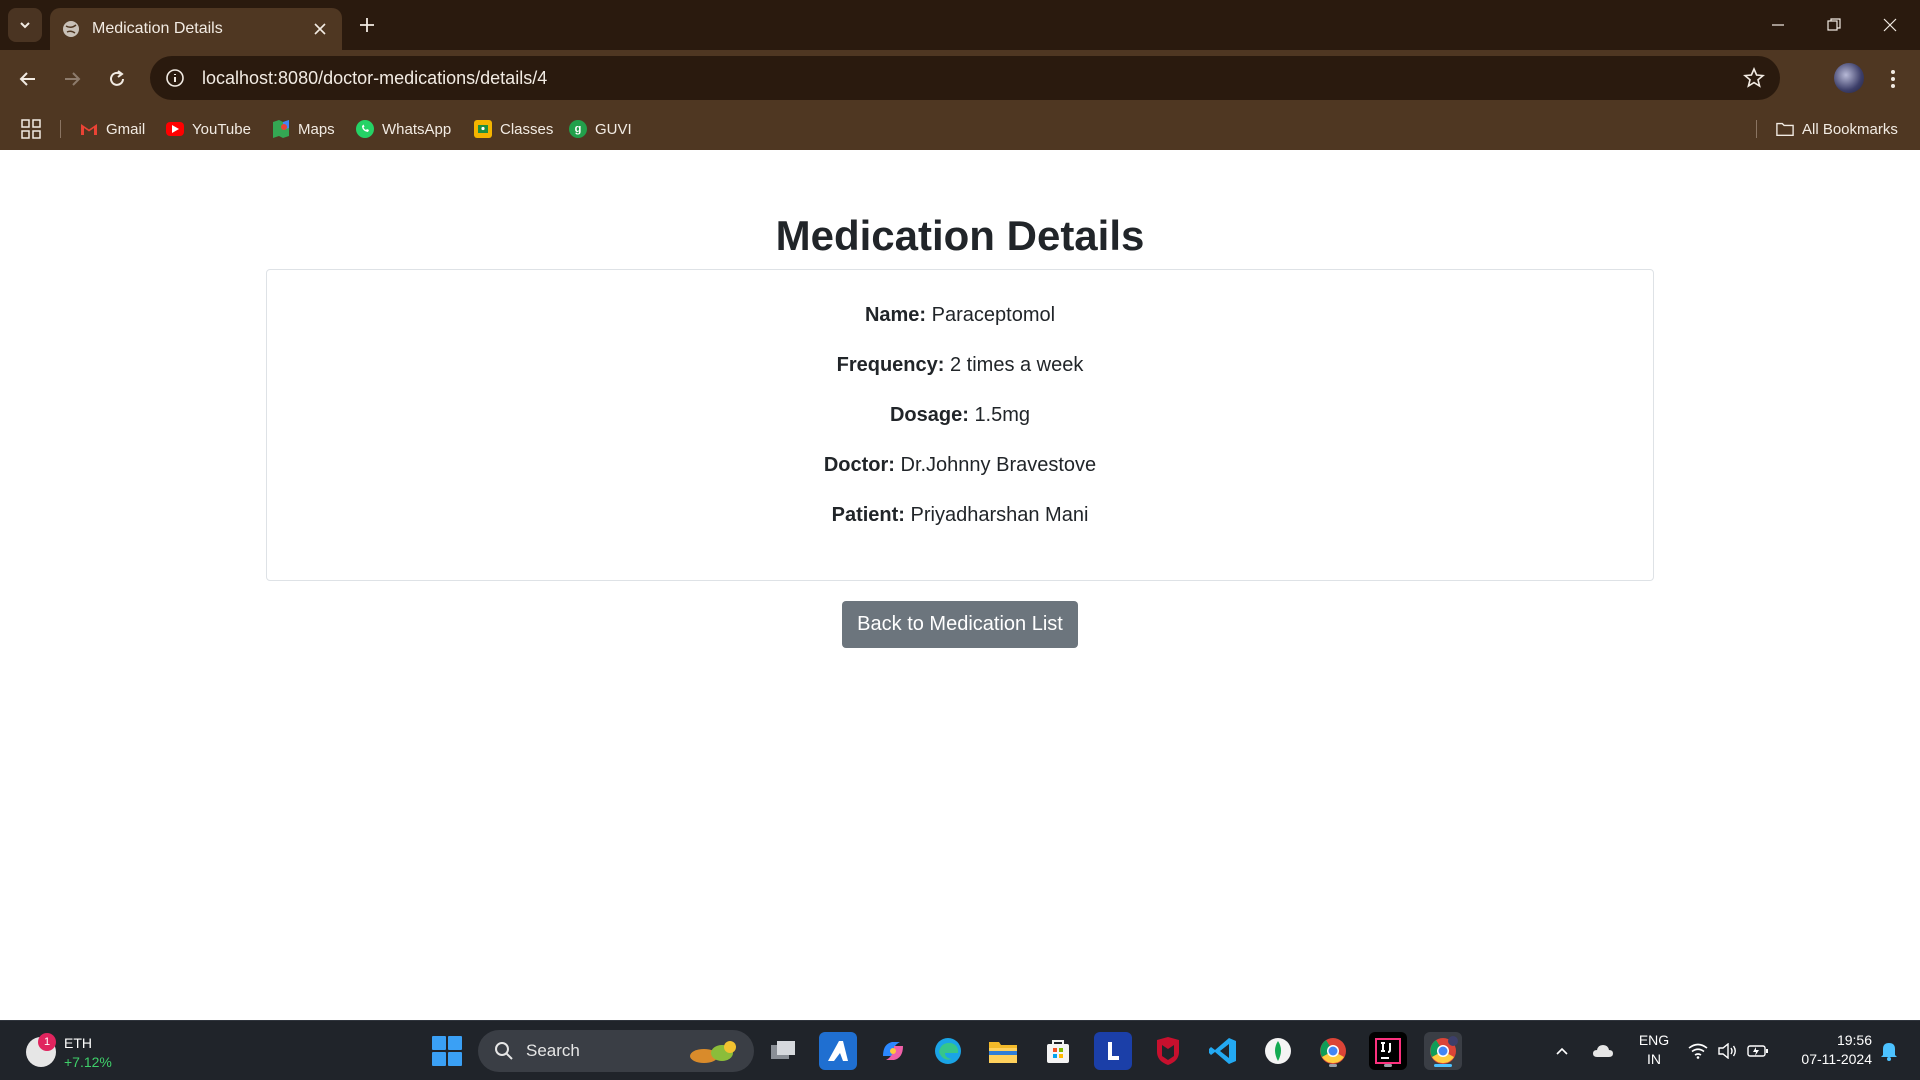 This screenshot has width=1920, height=1080. What do you see at coordinates (960, 365) in the screenshot?
I see `detail-frequency: Frequency: 2 times a week` at bounding box center [960, 365].